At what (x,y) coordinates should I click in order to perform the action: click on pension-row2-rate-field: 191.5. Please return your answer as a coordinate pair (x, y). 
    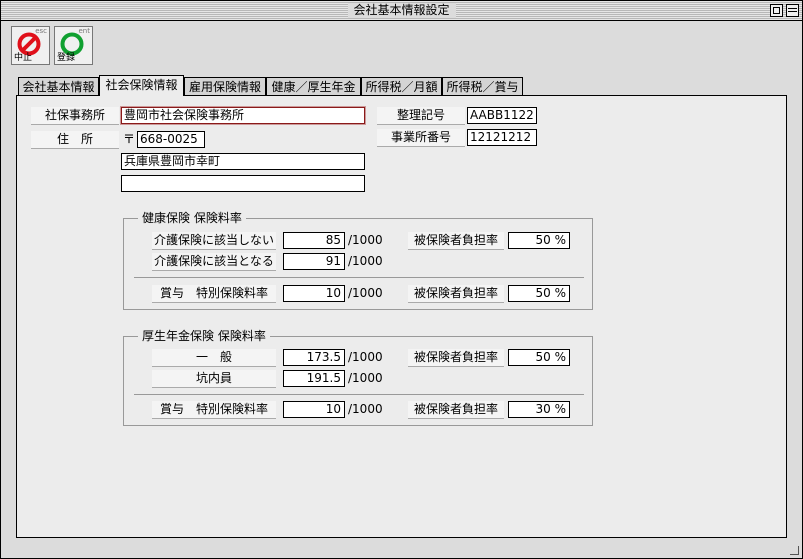
    Looking at the image, I should click on (314, 378).